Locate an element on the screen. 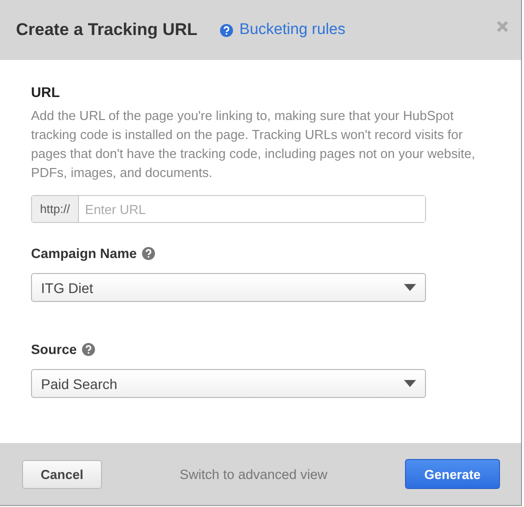  generate-button: Generate is located at coordinates (452, 474).